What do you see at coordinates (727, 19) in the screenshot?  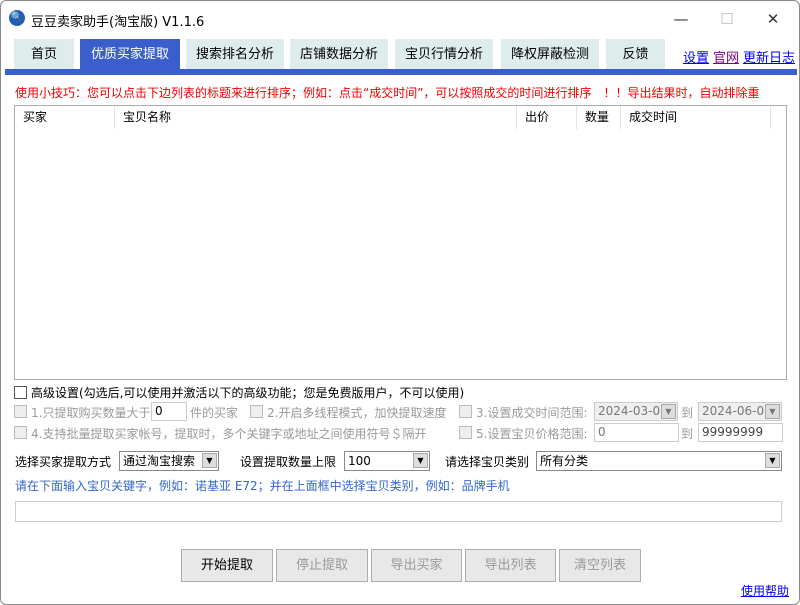 I see `maximize-button: ☐` at bounding box center [727, 19].